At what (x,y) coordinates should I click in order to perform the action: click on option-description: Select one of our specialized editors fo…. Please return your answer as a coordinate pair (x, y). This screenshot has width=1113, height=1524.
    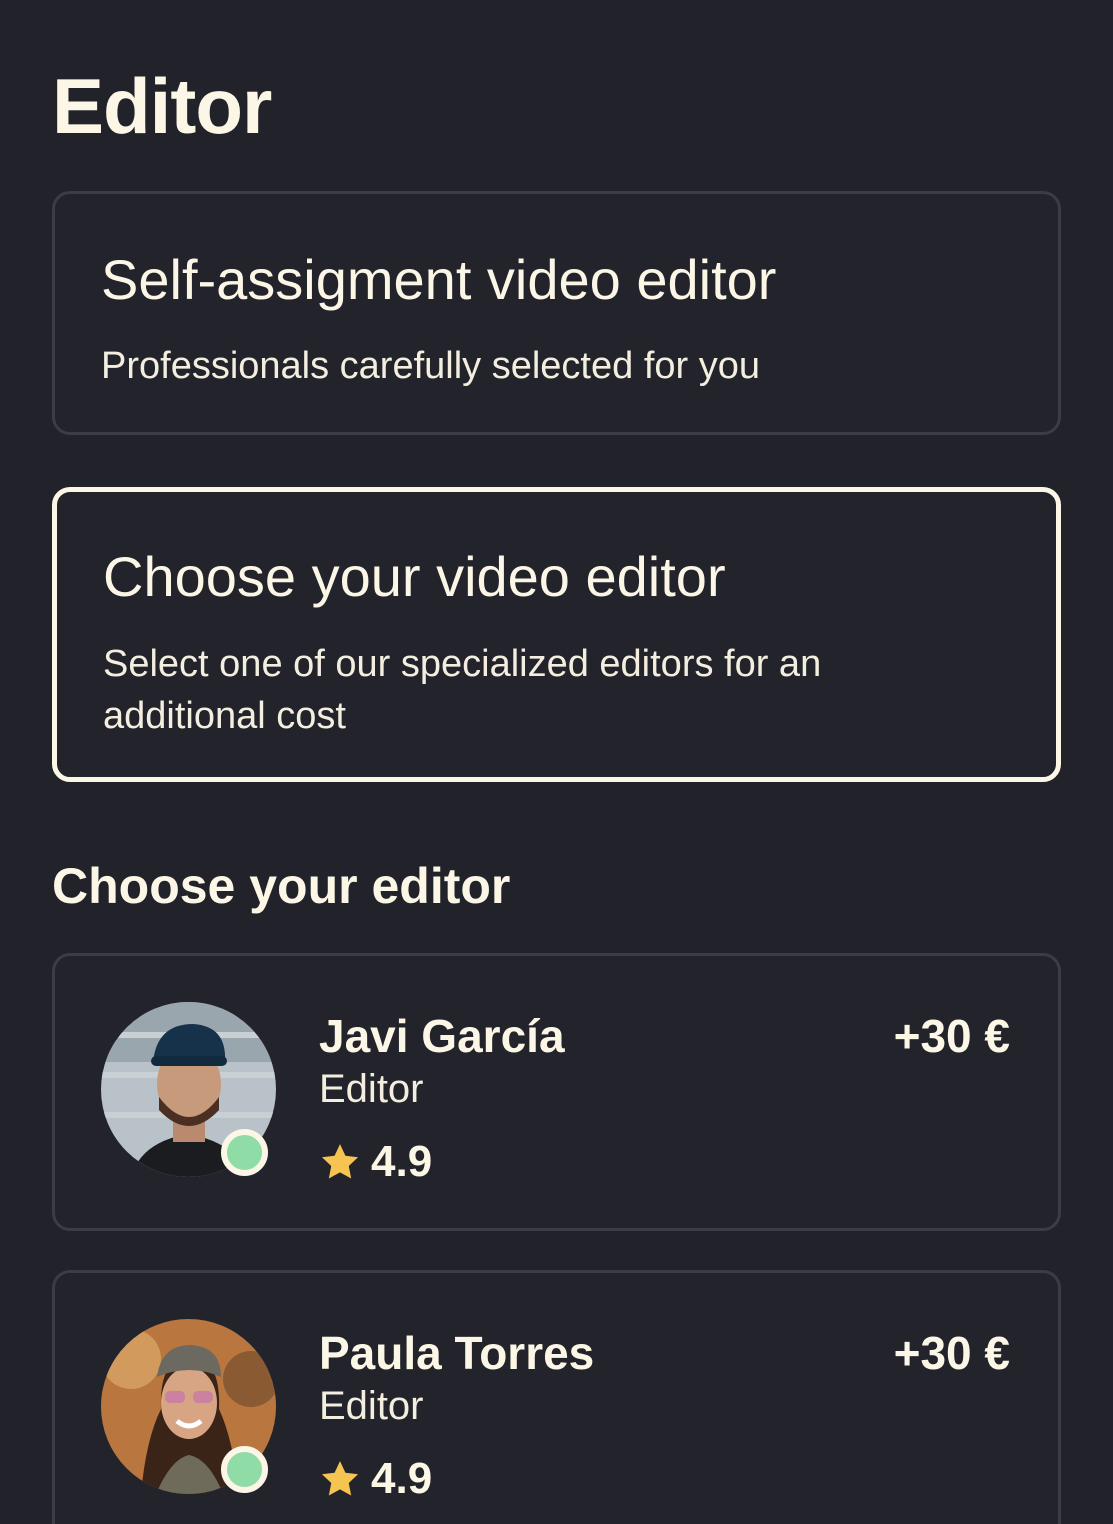
    Looking at the image, I should click on (462, 690).